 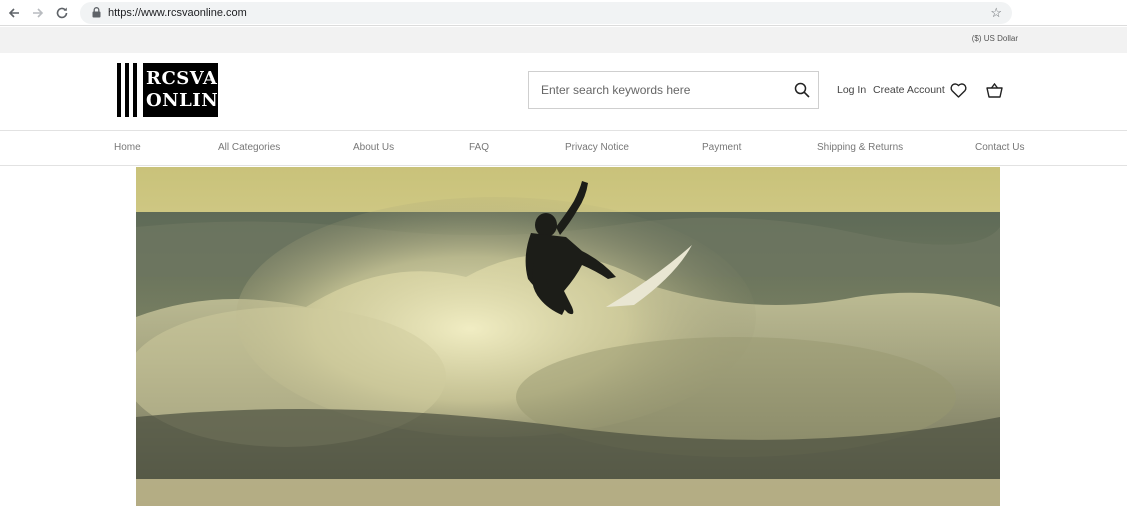 I want to click on create-account-link: Create Account, so click(x=909, y=90).